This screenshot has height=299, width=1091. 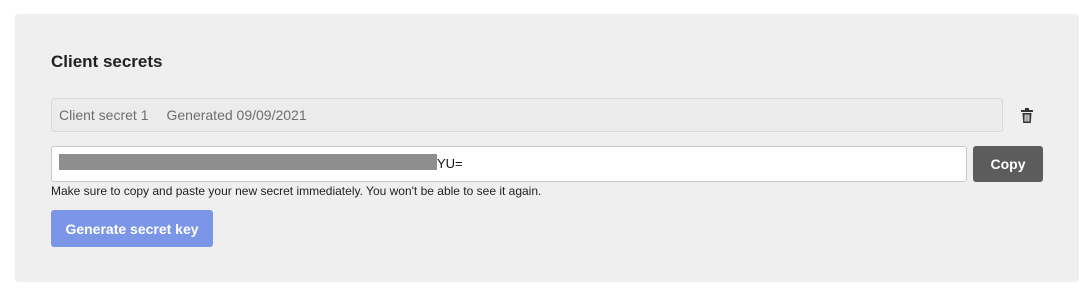 What do you see at coordinates (527, 115) in the screenshot?
I see `client-secret-row: Client secret 1 Generated 09/09/2021` at bounding box center [527, 115].